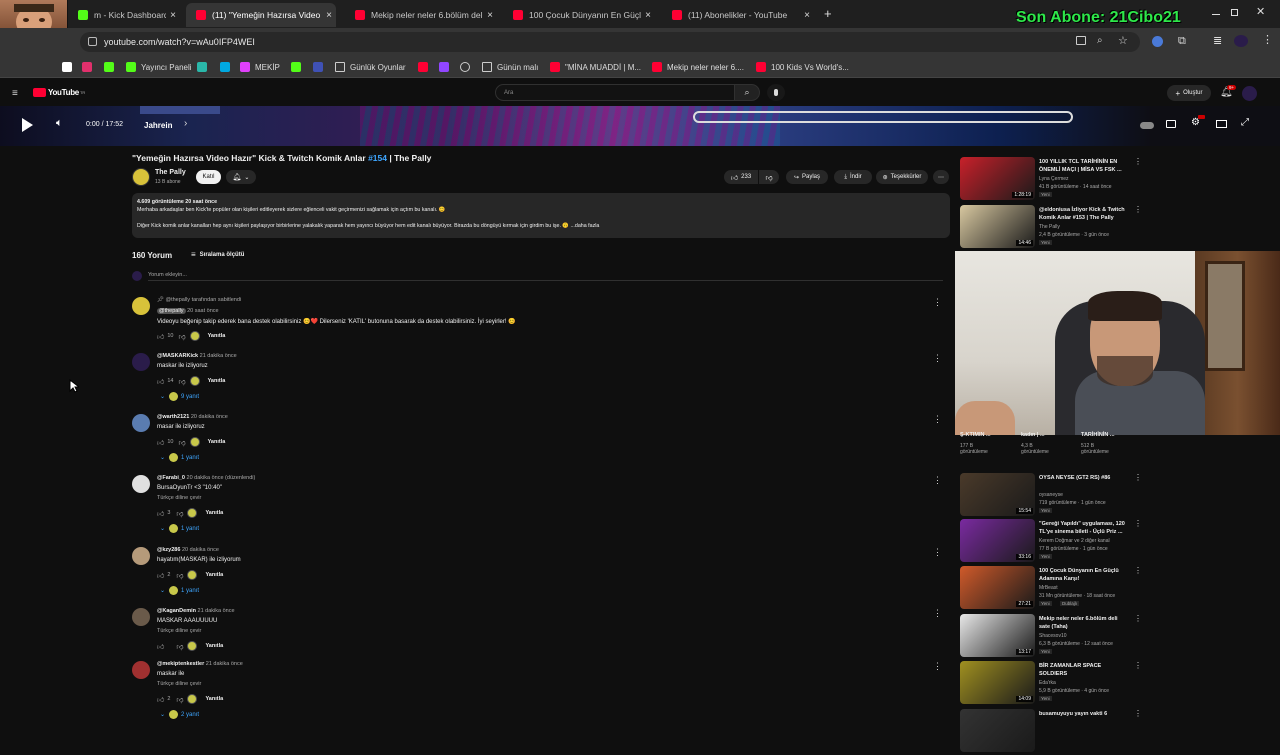  What do you see at coordinates (1110, 443) in the screenshot?
I see `short-card: TARİHİNİN ... 512 Bgörüntüleme` at bounding box center [1110, 443].